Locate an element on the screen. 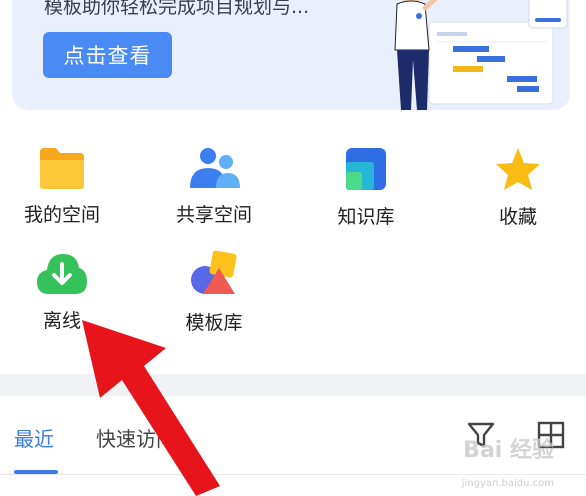  tab-quick-access: 快速访问 is located at coordinates (136, 437).